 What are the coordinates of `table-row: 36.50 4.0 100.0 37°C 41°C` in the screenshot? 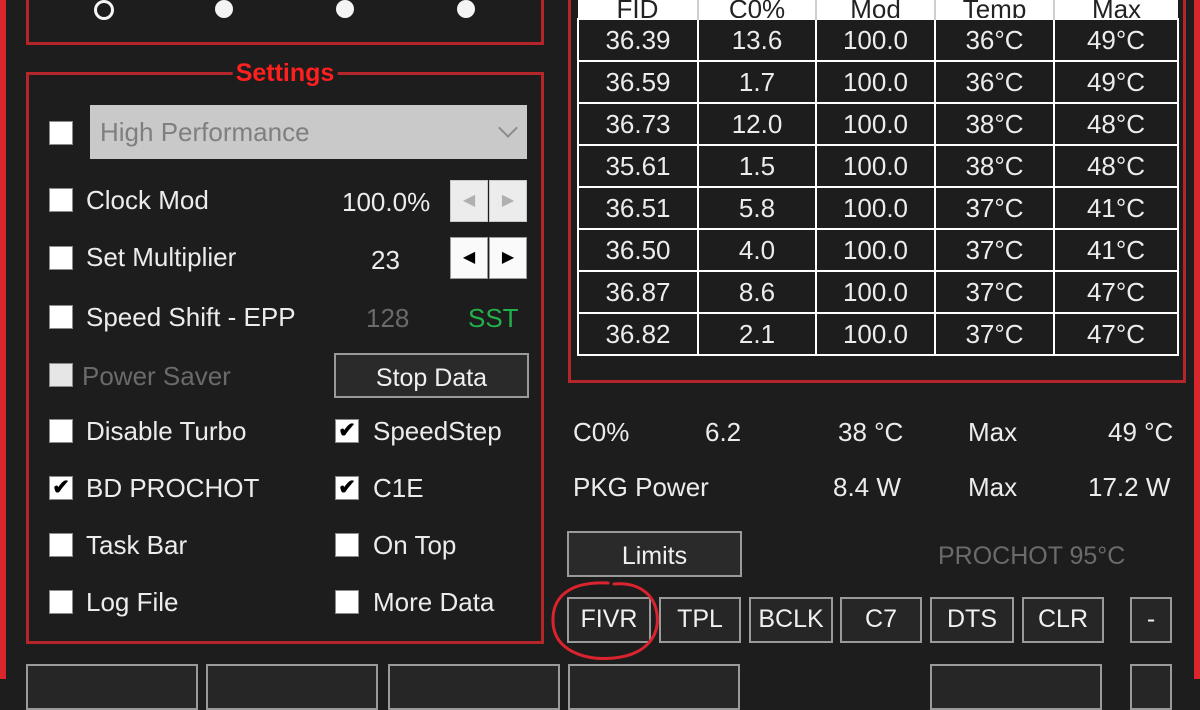 It's located at (878, 250).